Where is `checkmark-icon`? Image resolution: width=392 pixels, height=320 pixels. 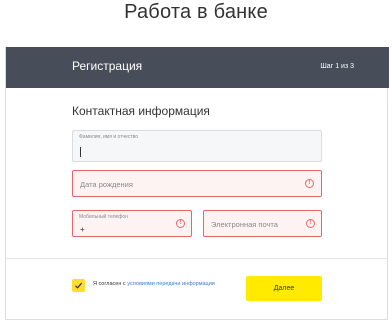 checkmark-icon is located at coordinates (79, 285).